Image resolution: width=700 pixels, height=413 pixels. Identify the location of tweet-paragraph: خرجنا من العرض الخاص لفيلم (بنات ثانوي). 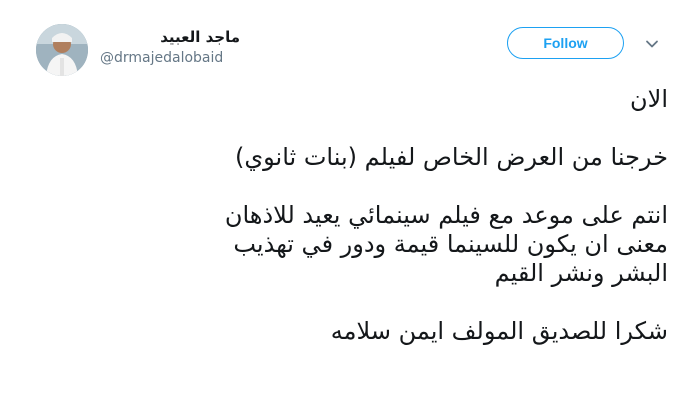
(348, 157).